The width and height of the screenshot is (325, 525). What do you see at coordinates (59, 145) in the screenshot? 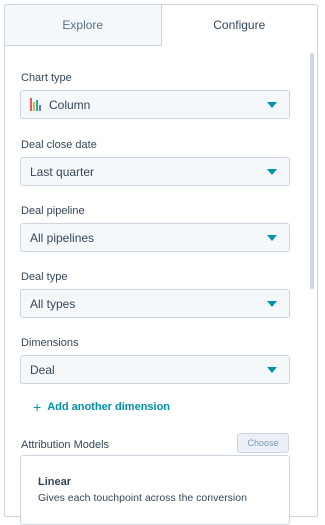
I see `deal-close-date-label: Deal close date` at bounding box center [59, 145].